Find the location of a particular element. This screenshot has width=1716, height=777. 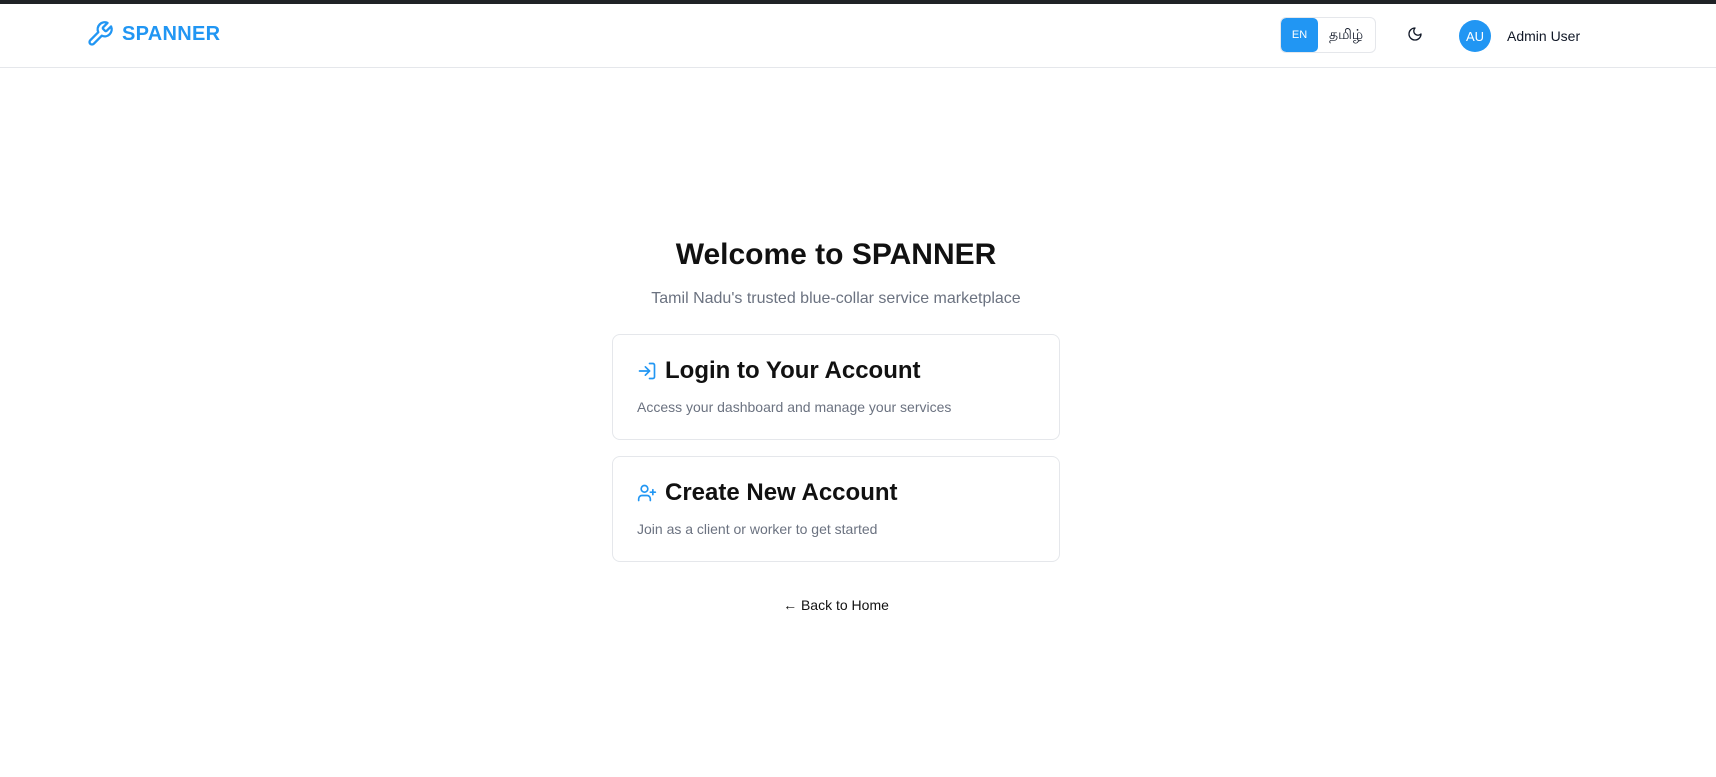

create-card-title: Create New Account is located at coordinates (781, 492).